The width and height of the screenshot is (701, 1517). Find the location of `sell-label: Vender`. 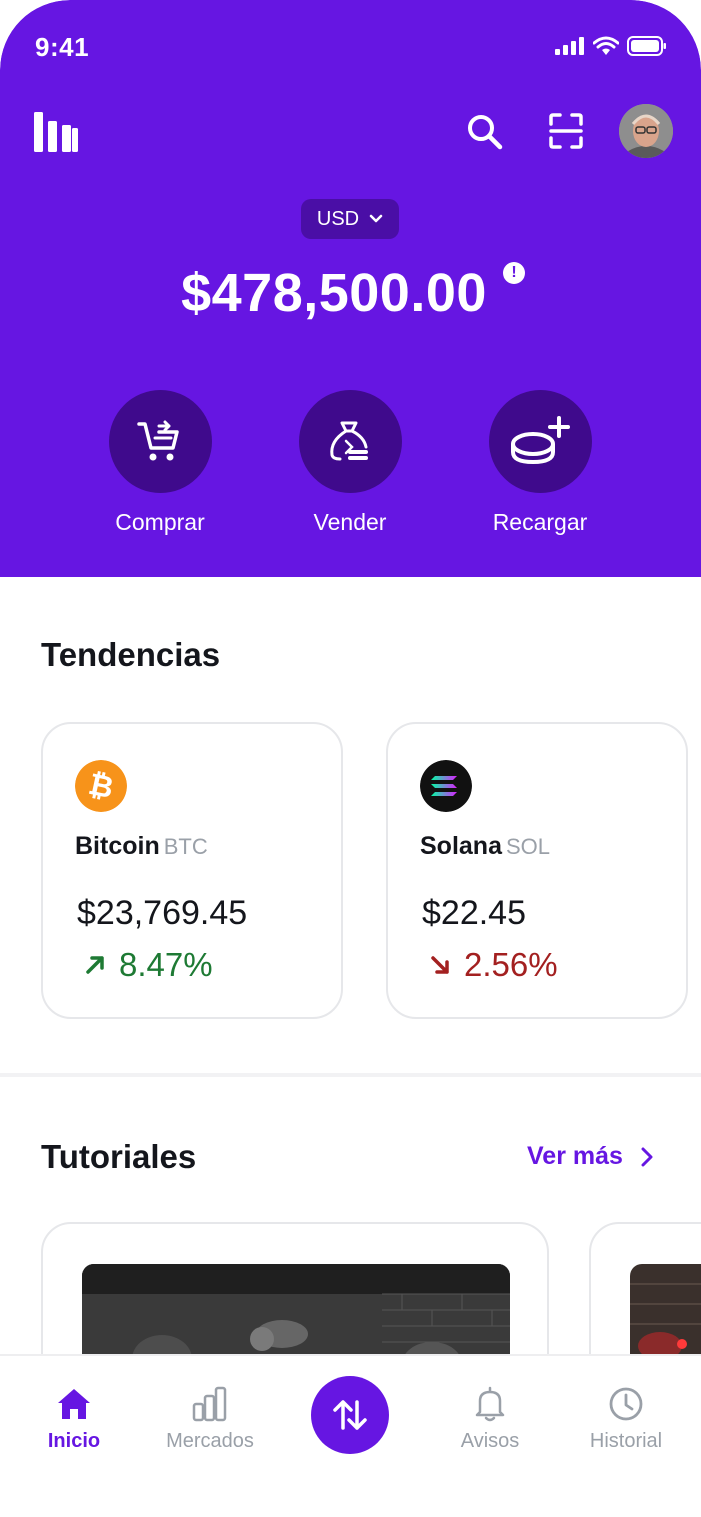

sell-label: Vender is located at coordinates (350, 522).